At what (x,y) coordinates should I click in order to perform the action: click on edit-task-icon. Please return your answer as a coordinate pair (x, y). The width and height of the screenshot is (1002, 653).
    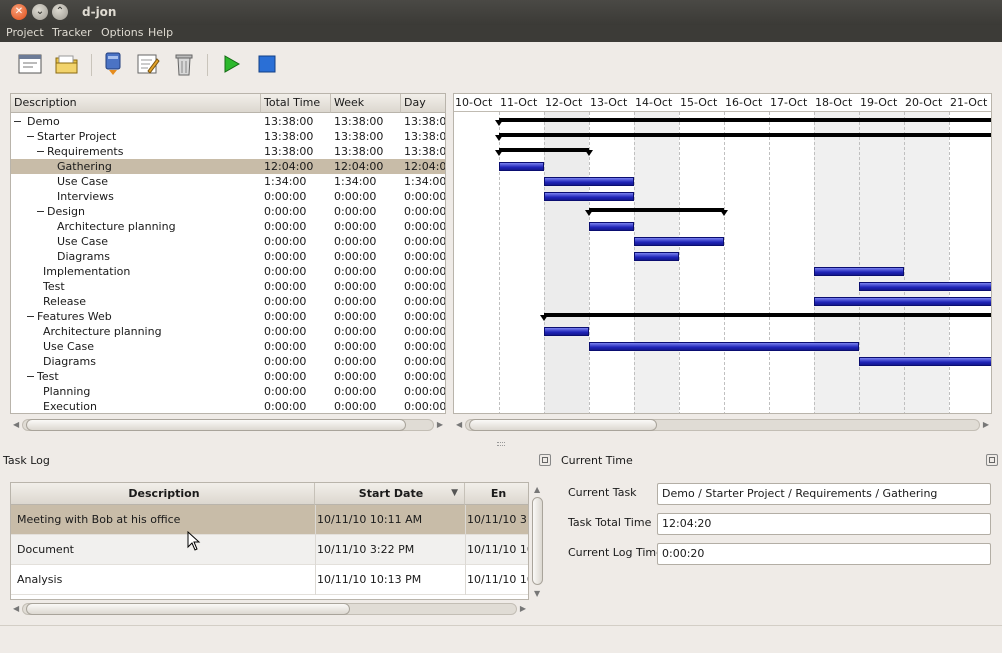
    Looking at the image, I should click on (148, 64).